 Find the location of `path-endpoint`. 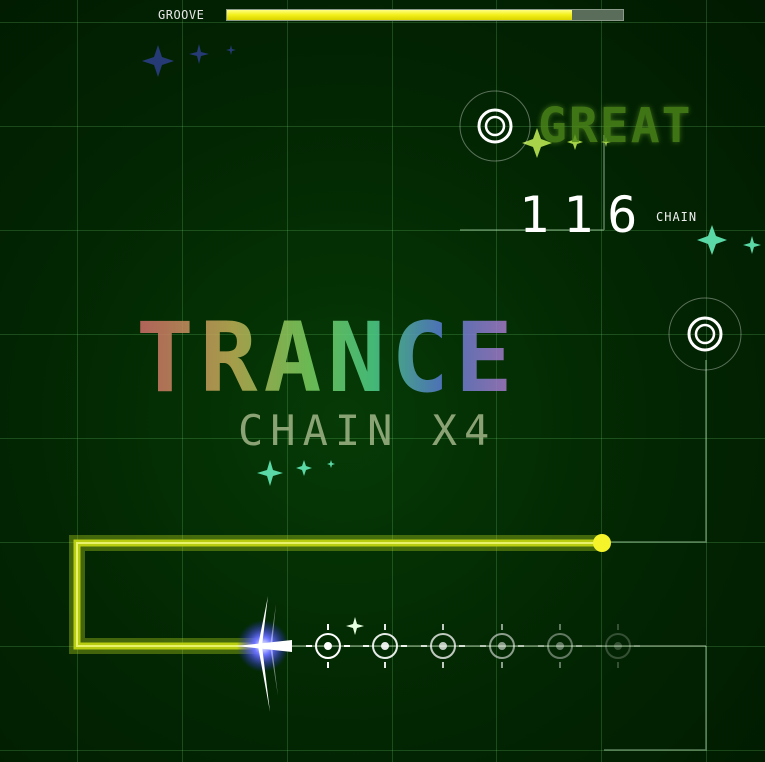

path-endpoint is located at coordinates (602, 543).